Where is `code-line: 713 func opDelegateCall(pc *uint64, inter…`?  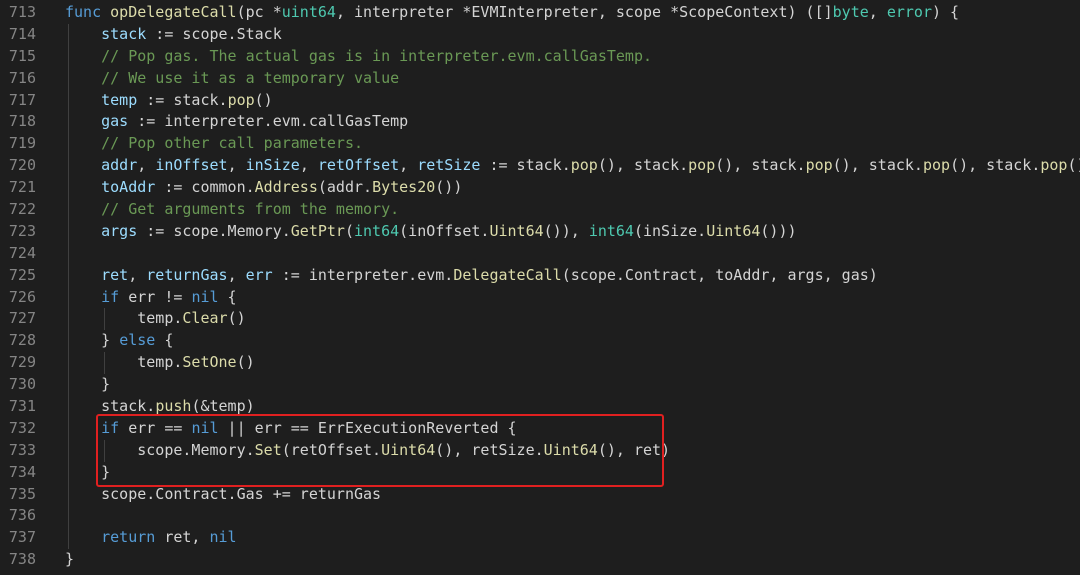 code-line: 713 func opDelegateCall(pc *uint64, inter… is located at coordinates (540, 13).